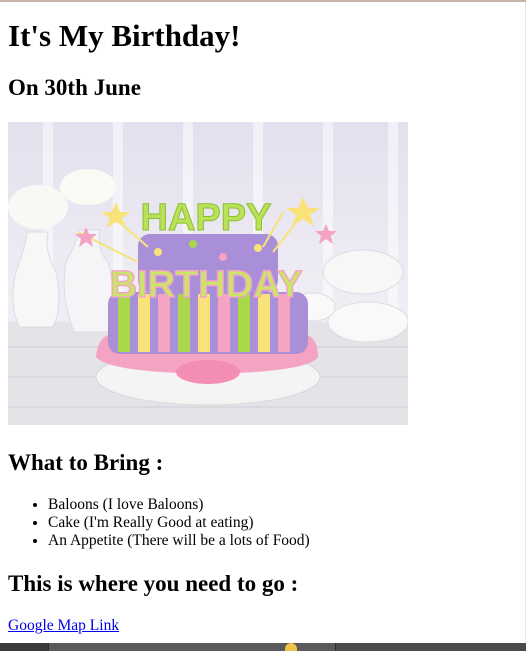 Image resolution: width=526 pixels, height=651 pixels. What do you see at coordinates (291, 647) in the screenshot?
I see `taskbar-app-icon` at bounding box center [291, 647].